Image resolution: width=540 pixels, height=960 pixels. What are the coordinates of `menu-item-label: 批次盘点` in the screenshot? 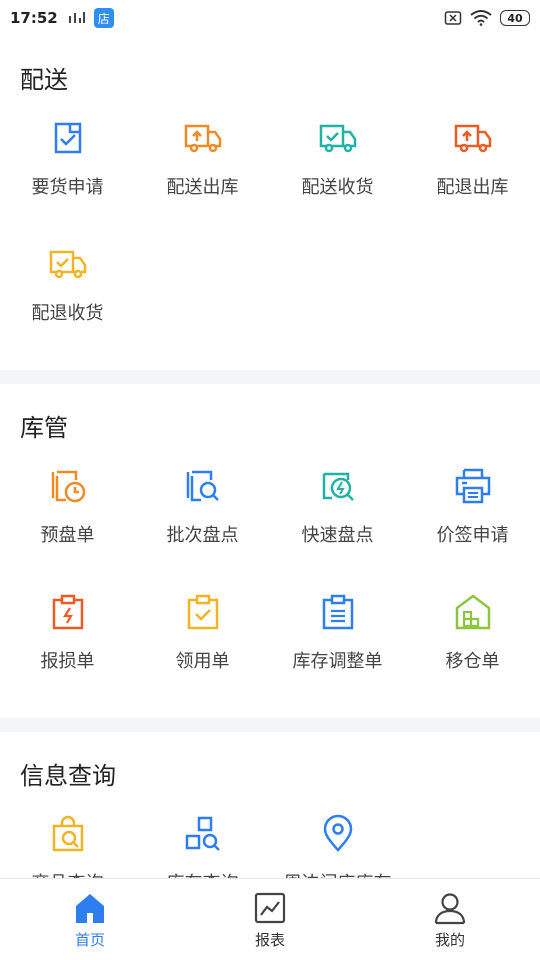 It's located at (202, 535).